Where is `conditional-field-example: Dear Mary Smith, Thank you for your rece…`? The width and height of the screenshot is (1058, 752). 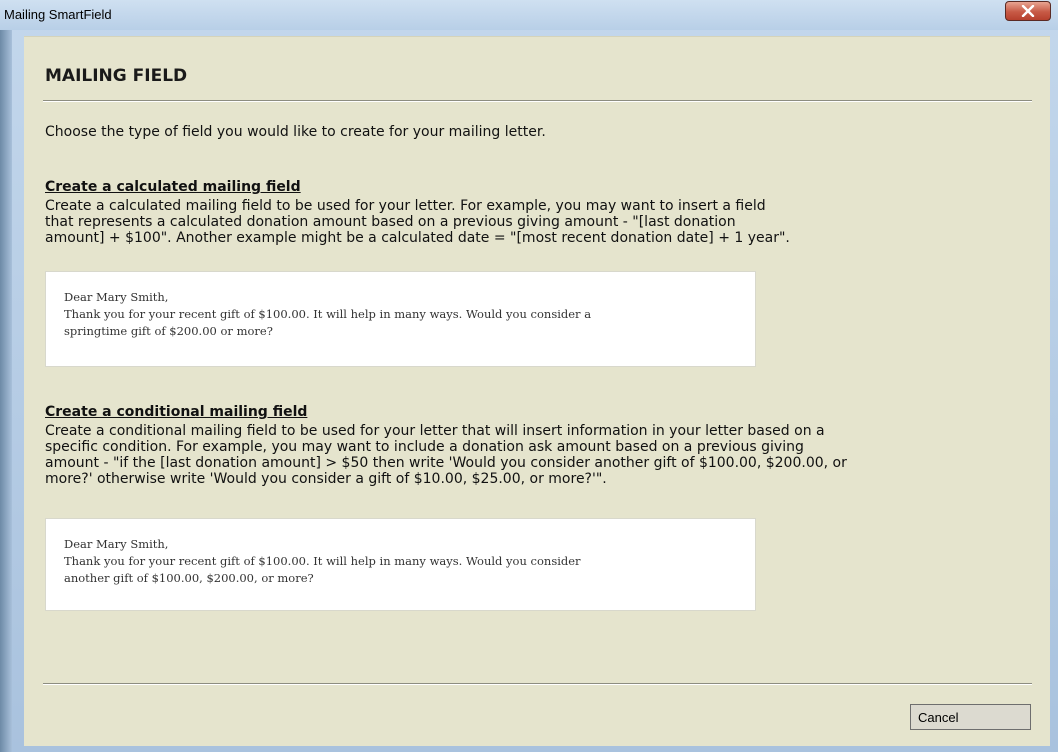
conditional-field-example: Dear Mary Smith, Thank you for your rece… is located at coordinates (400, 564).